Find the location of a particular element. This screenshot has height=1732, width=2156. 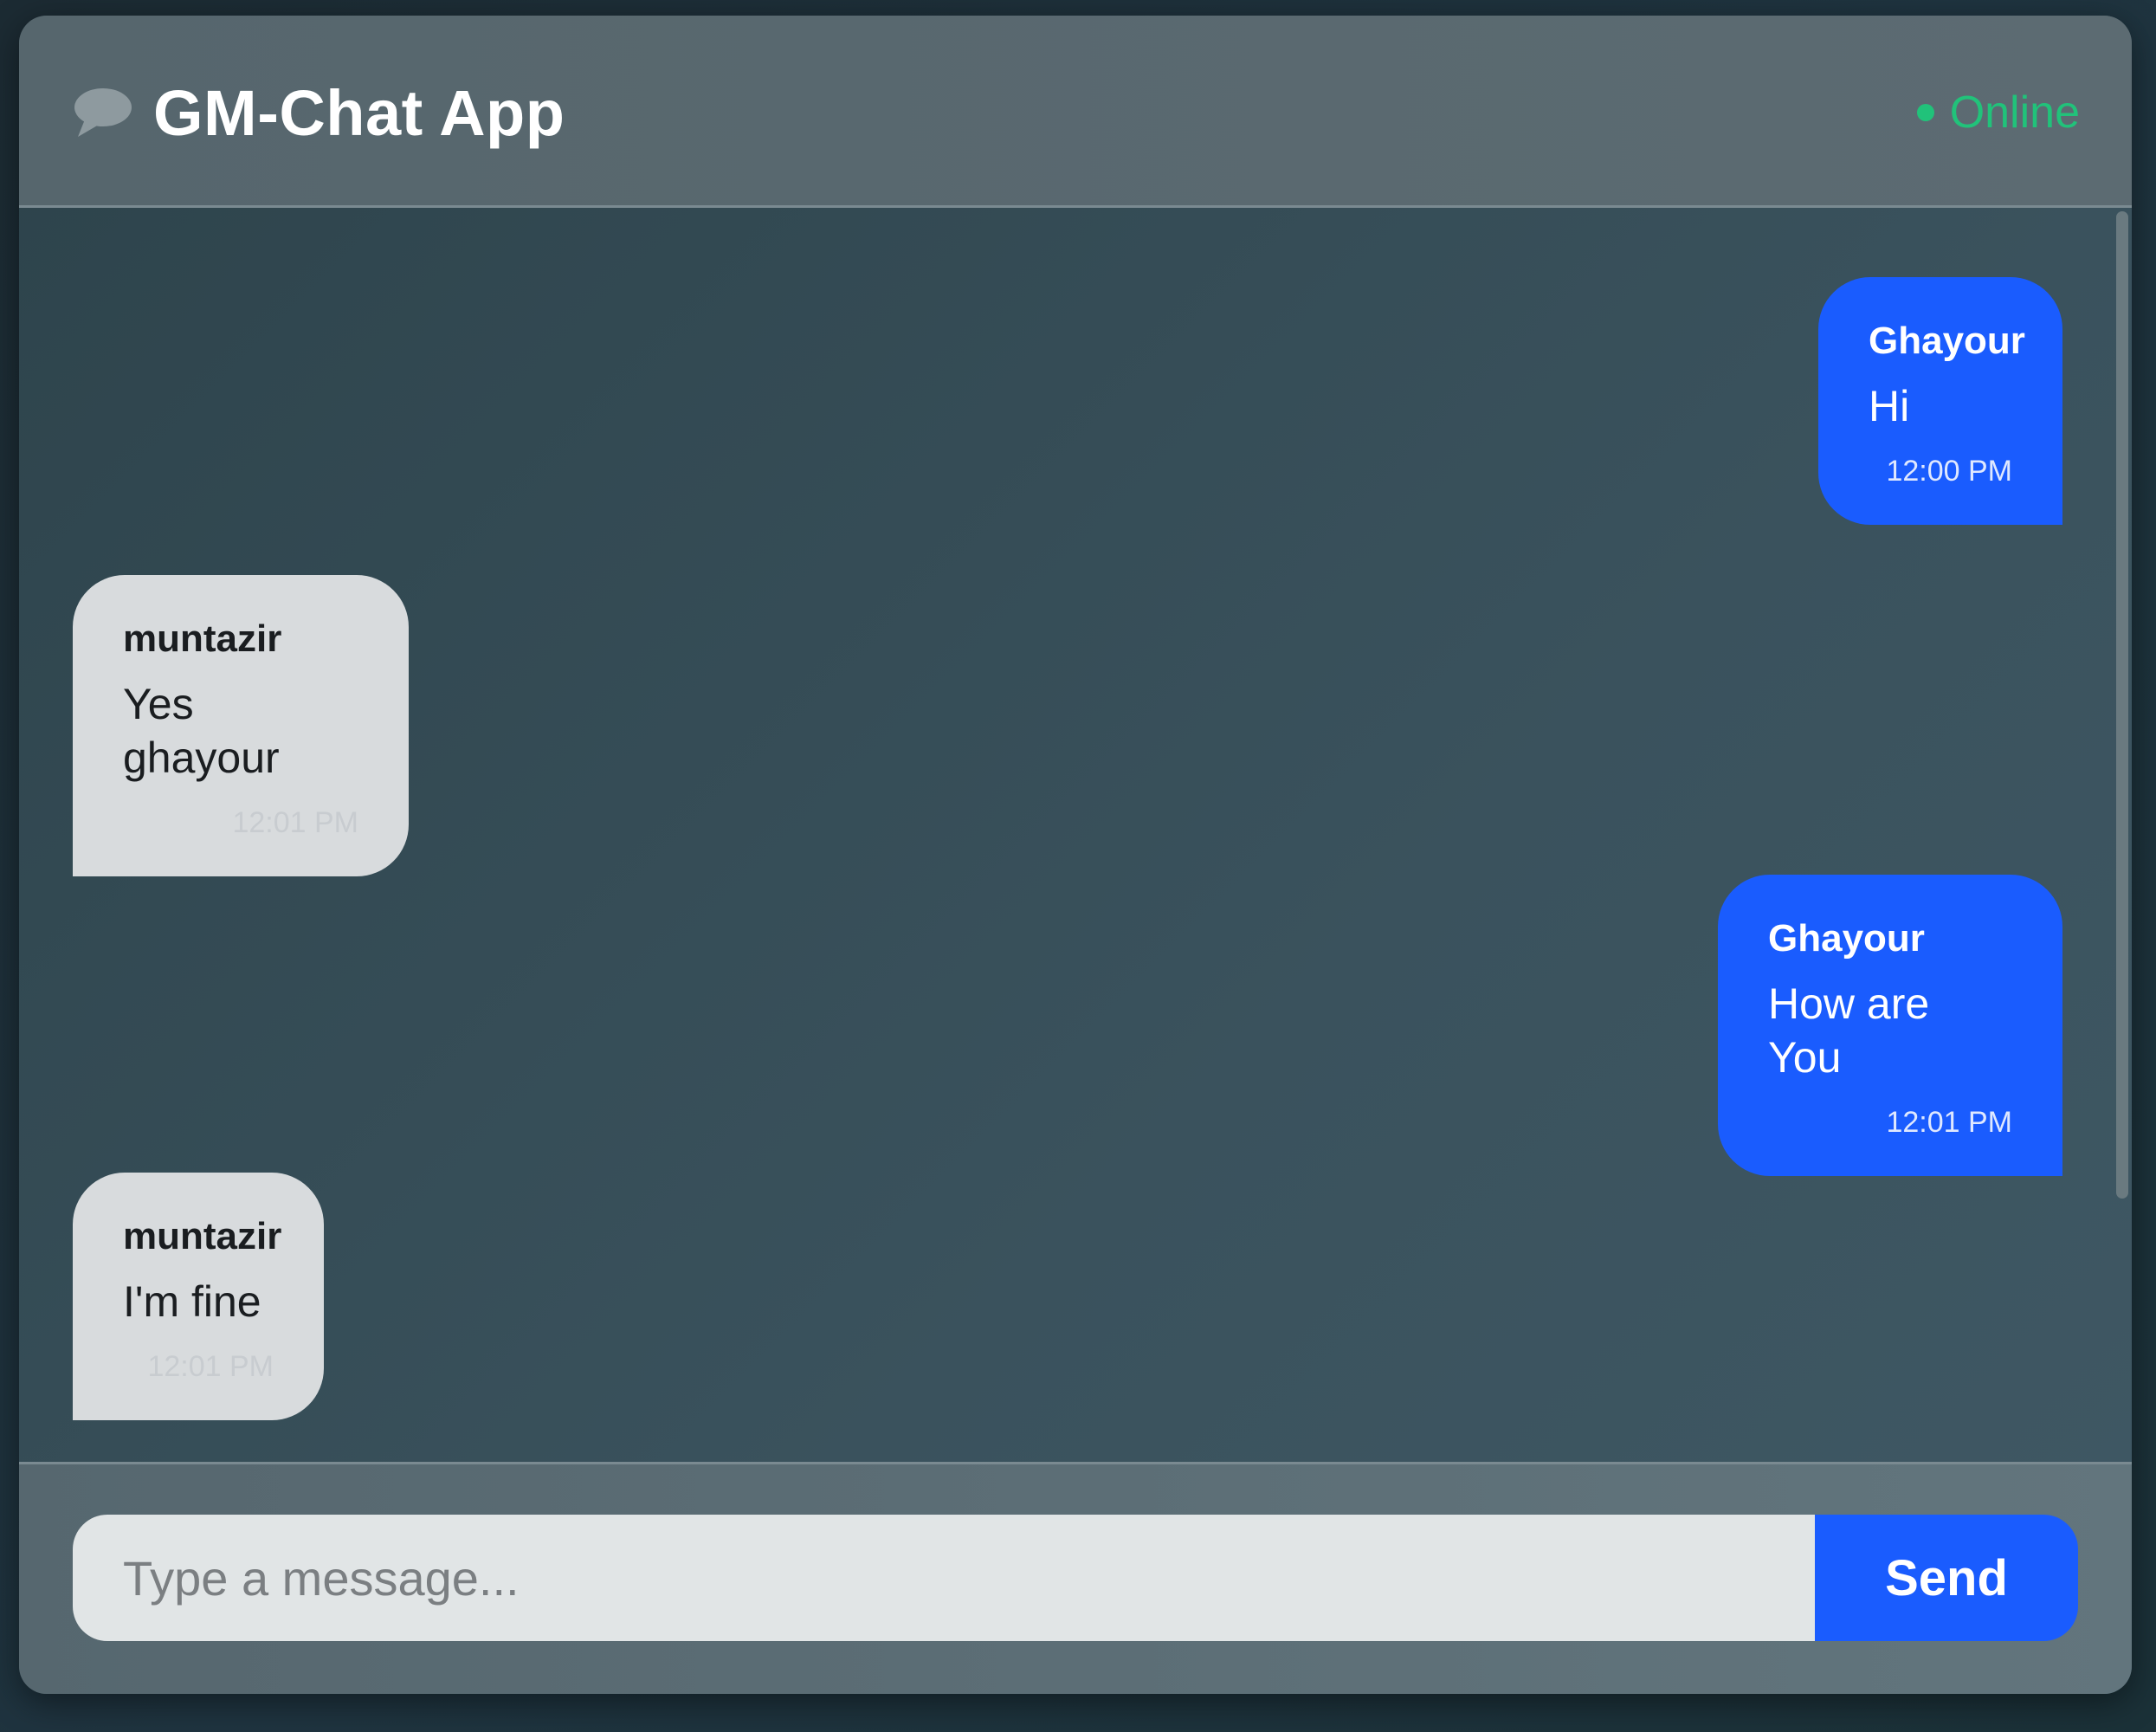

online-status: Online is located at coordinates (1998, 113).